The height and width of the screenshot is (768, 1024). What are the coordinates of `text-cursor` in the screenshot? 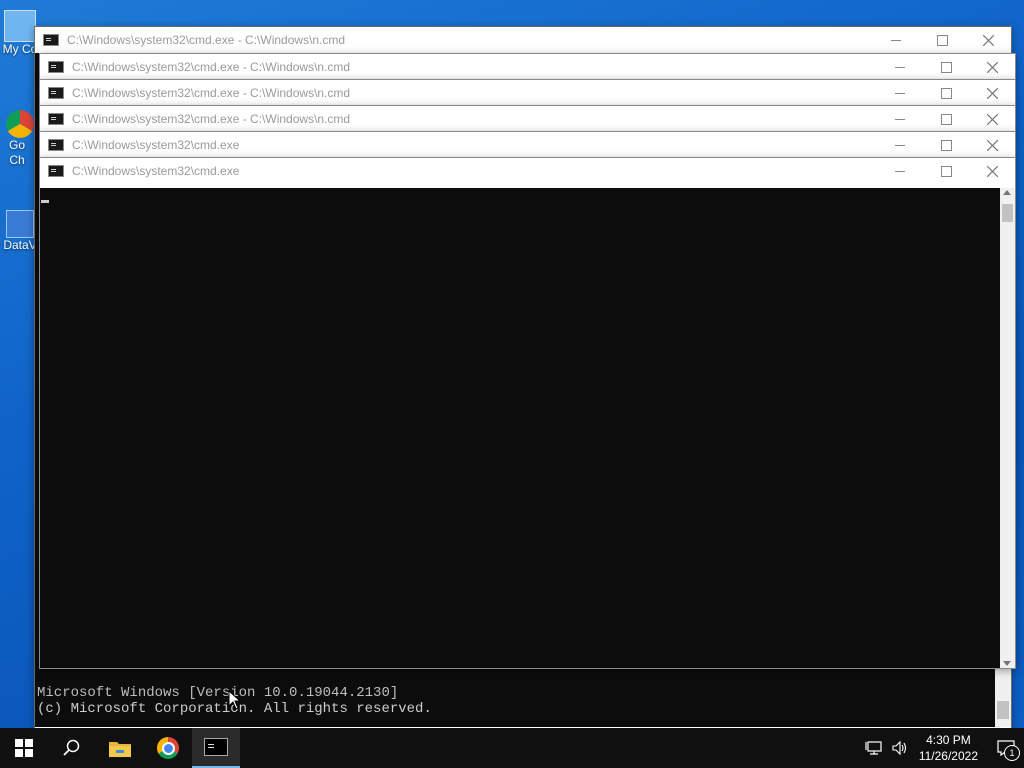 It's located at (45, 201).